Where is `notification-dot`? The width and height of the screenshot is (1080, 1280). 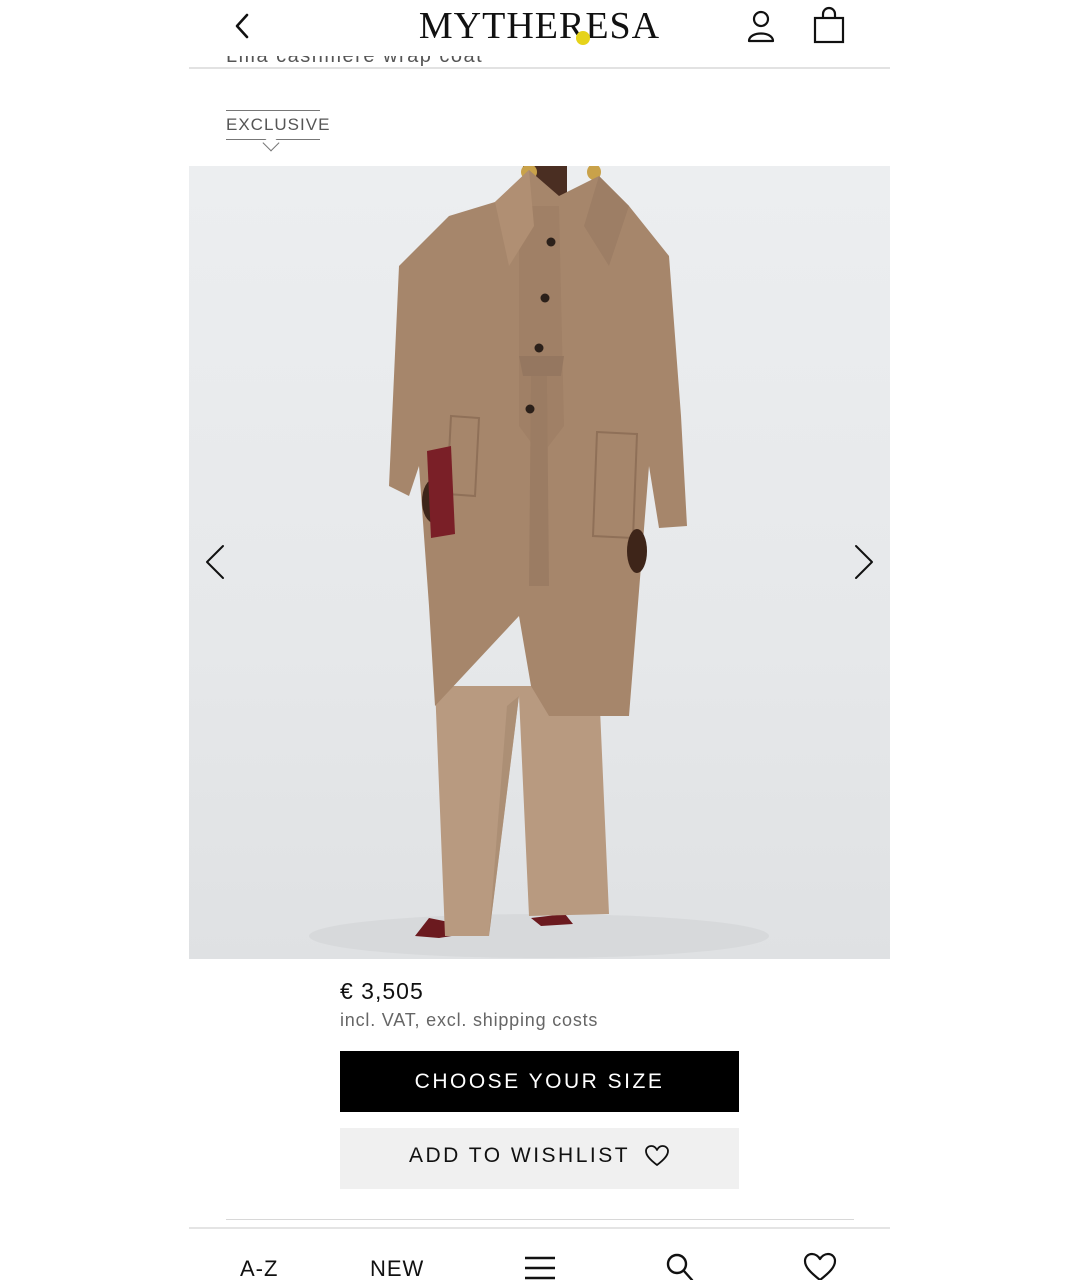 notification-dot is located at coordinates (583, 38).